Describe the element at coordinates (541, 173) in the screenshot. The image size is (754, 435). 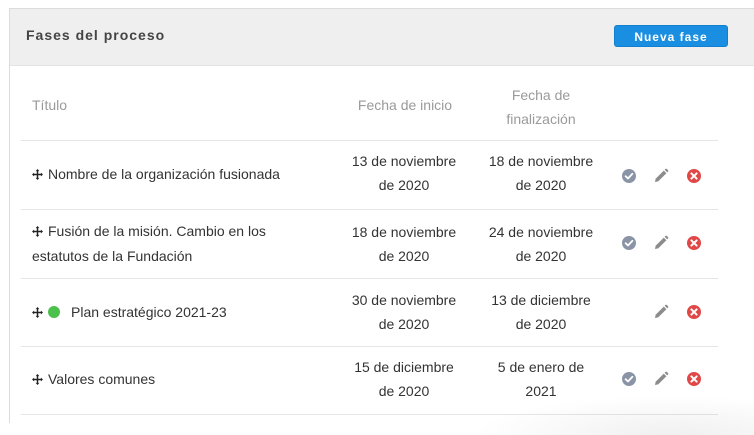
I see `end-date: 18 de noviembre de 2020` at that location.